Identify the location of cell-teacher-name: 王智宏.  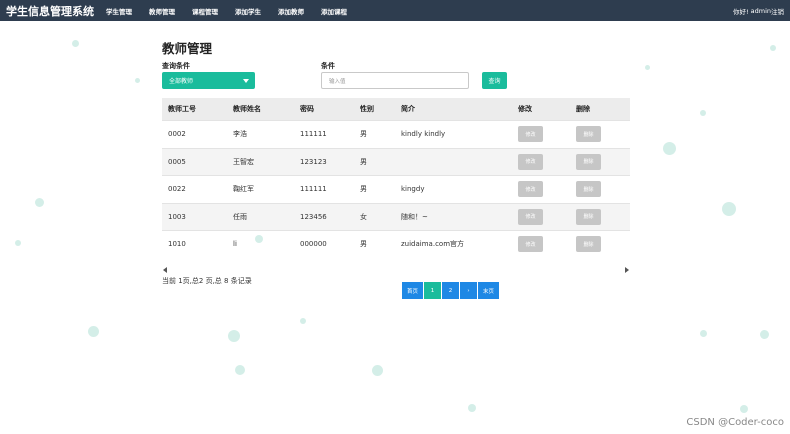
(243, 161).